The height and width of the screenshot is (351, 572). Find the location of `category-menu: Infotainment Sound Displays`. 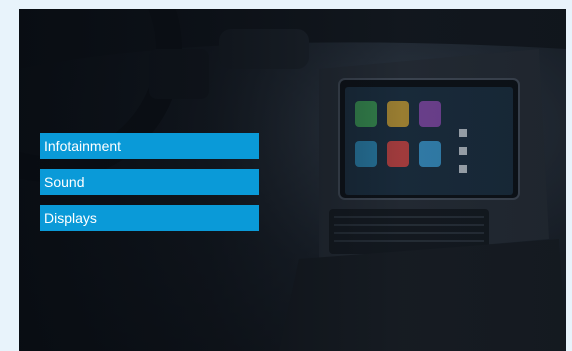

category-menu: Infotainment Sound Displays is located at coordinates (149, 182).